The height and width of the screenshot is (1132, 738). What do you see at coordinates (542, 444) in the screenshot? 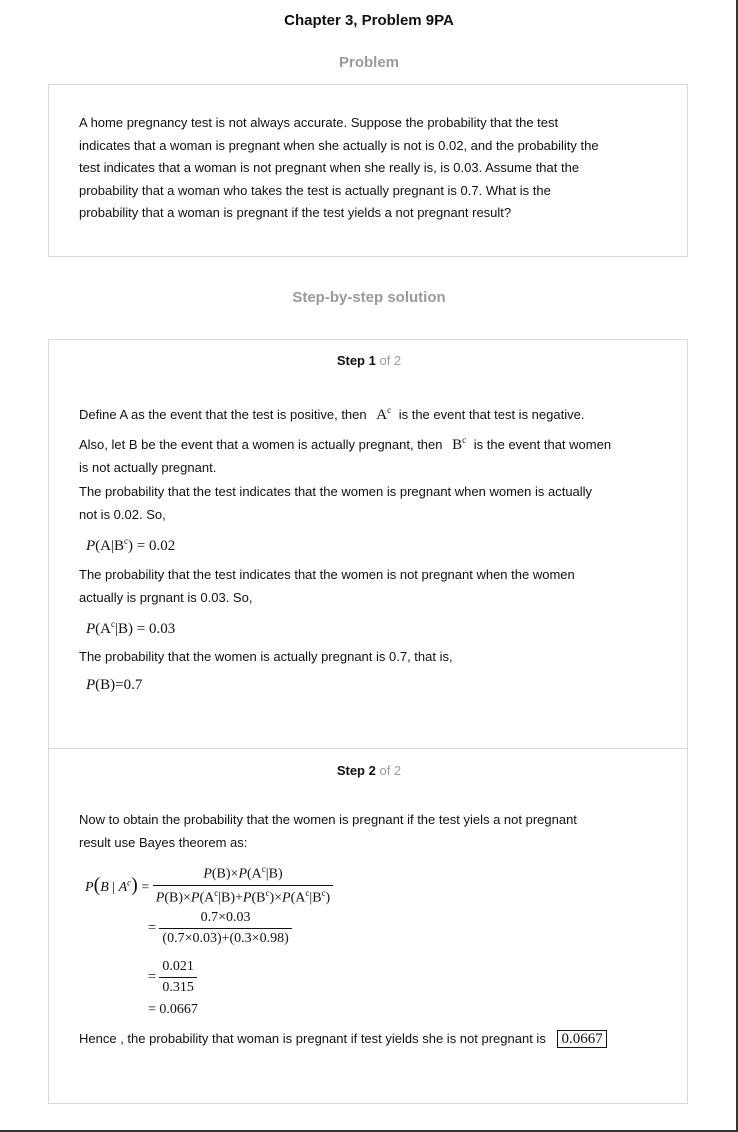
I see `step1-p2-text-2: is the event that women` at bounding box center [542, 444].